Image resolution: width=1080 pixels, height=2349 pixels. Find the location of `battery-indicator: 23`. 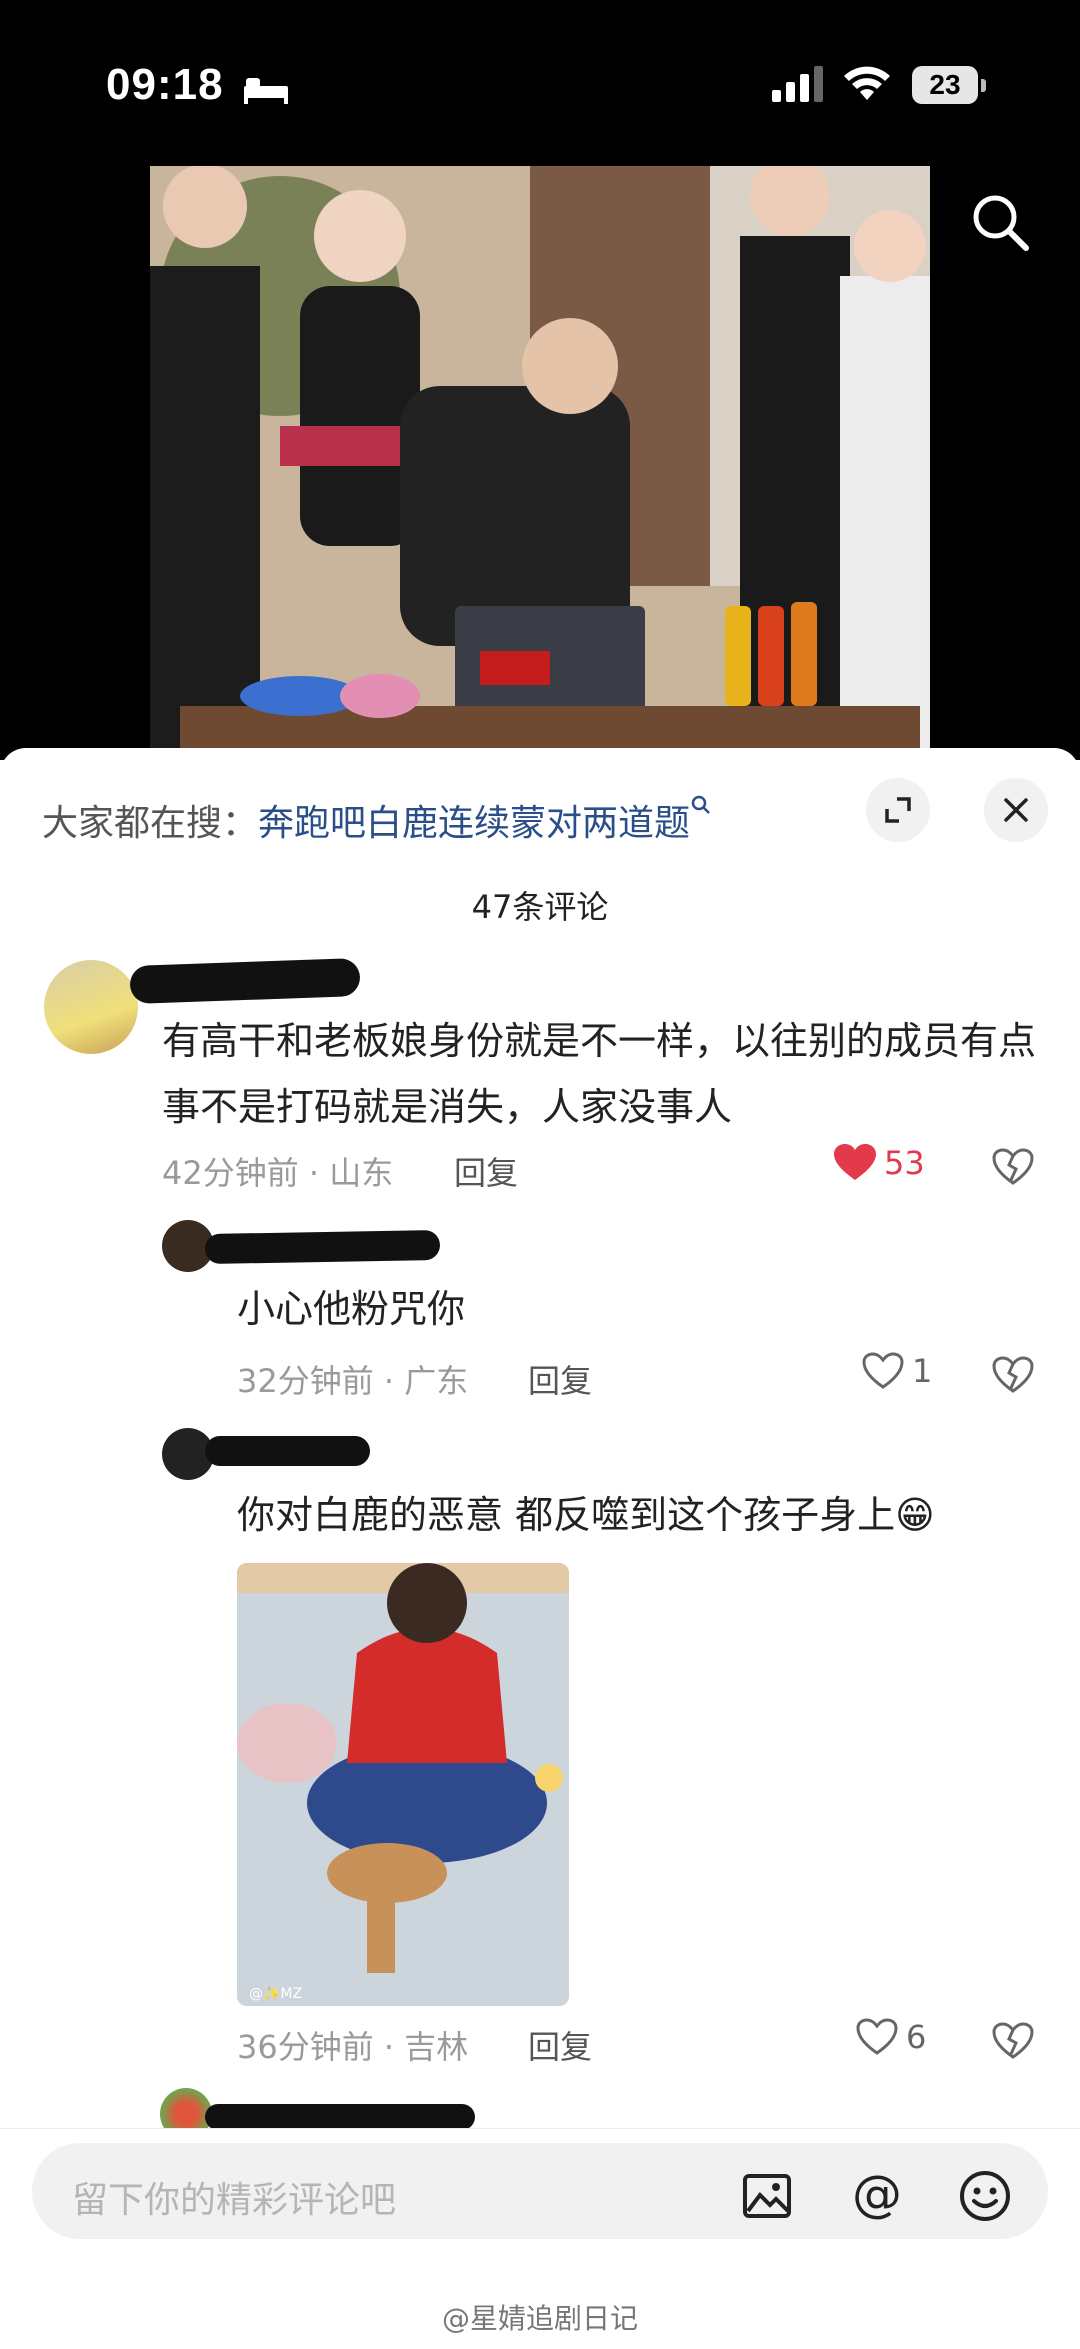

battery-indicator: 23 is located at coordinates (945, 85).